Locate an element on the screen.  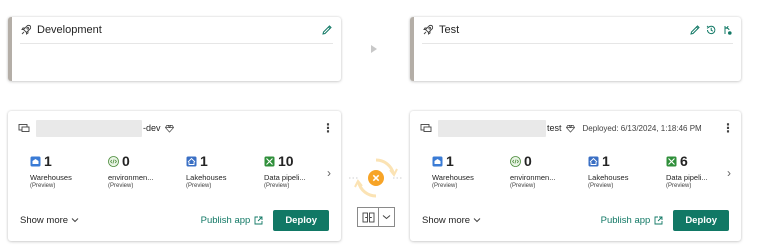
workspace-header: test Deployed: 6/13/2024, 1:18:46 PM ⋮ is located at coordinates (577, 128).